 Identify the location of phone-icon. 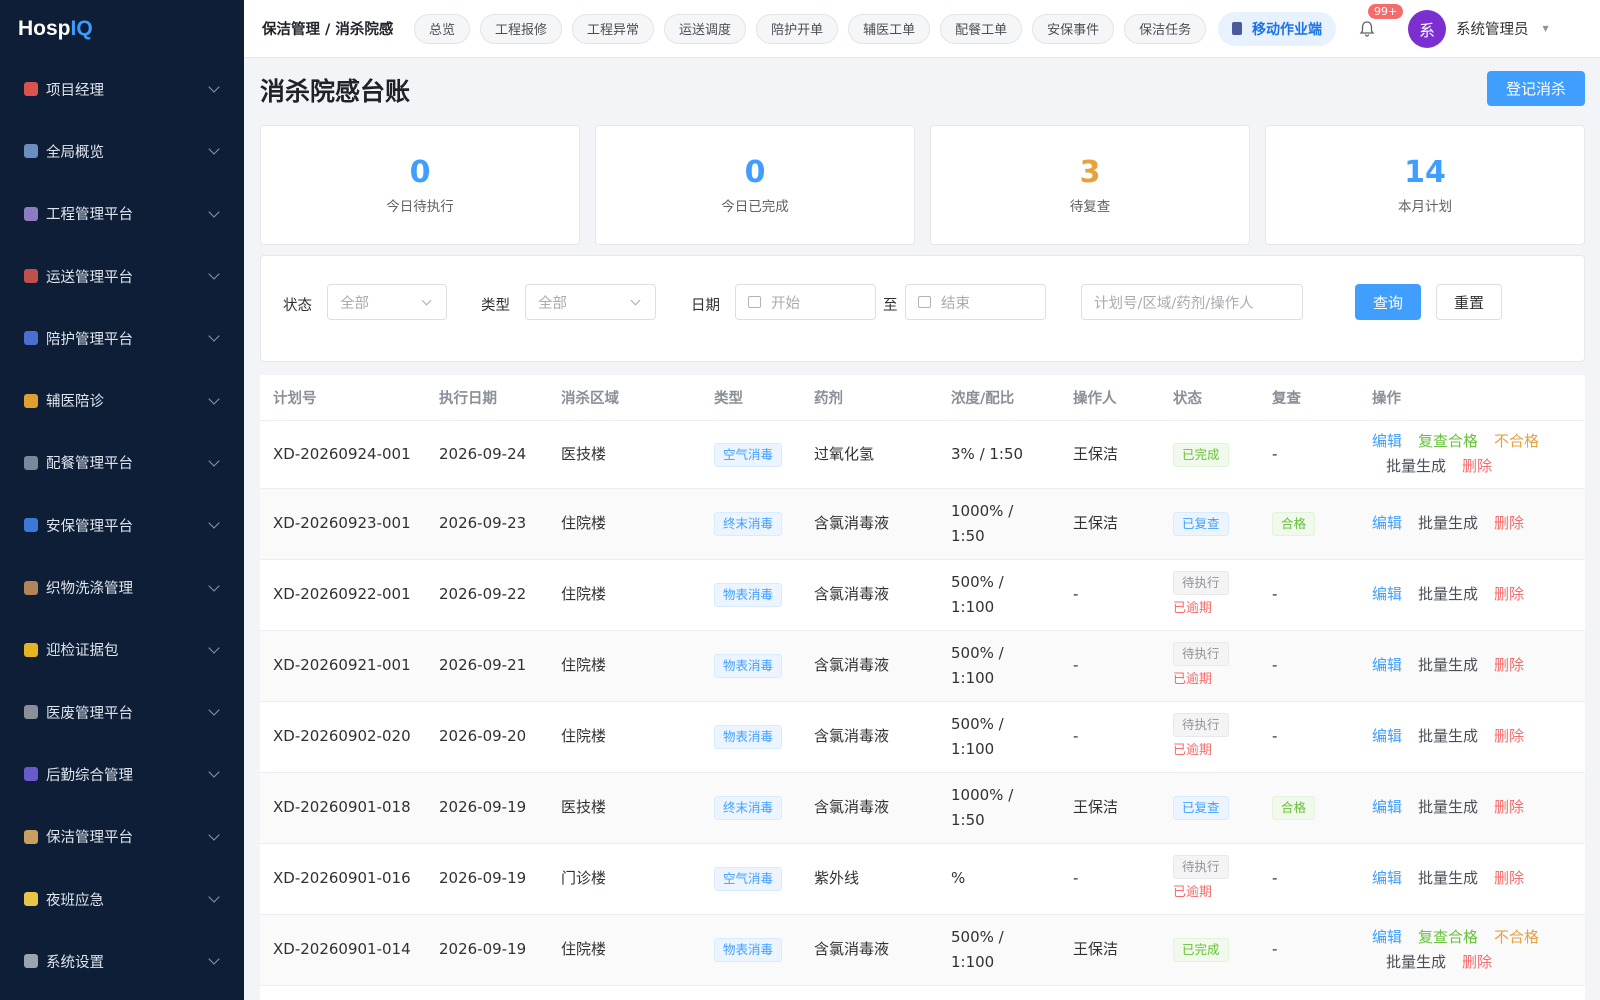
(1237, 28).